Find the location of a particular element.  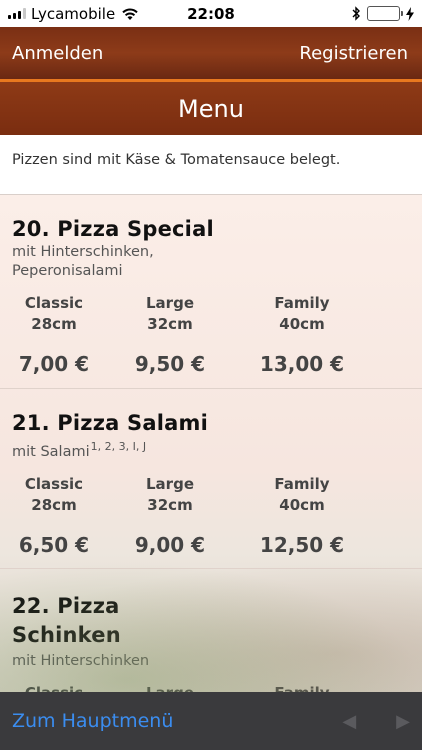

item-title: 20. Pizza Special is located at coordinates (113, 229).